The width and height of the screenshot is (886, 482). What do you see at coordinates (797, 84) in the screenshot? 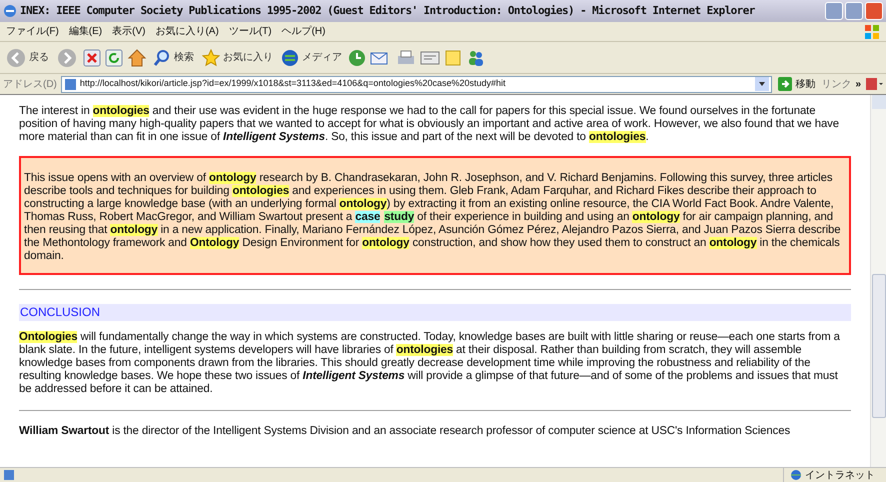
I see `go-button: 移動` at bounding box center [797, 84].